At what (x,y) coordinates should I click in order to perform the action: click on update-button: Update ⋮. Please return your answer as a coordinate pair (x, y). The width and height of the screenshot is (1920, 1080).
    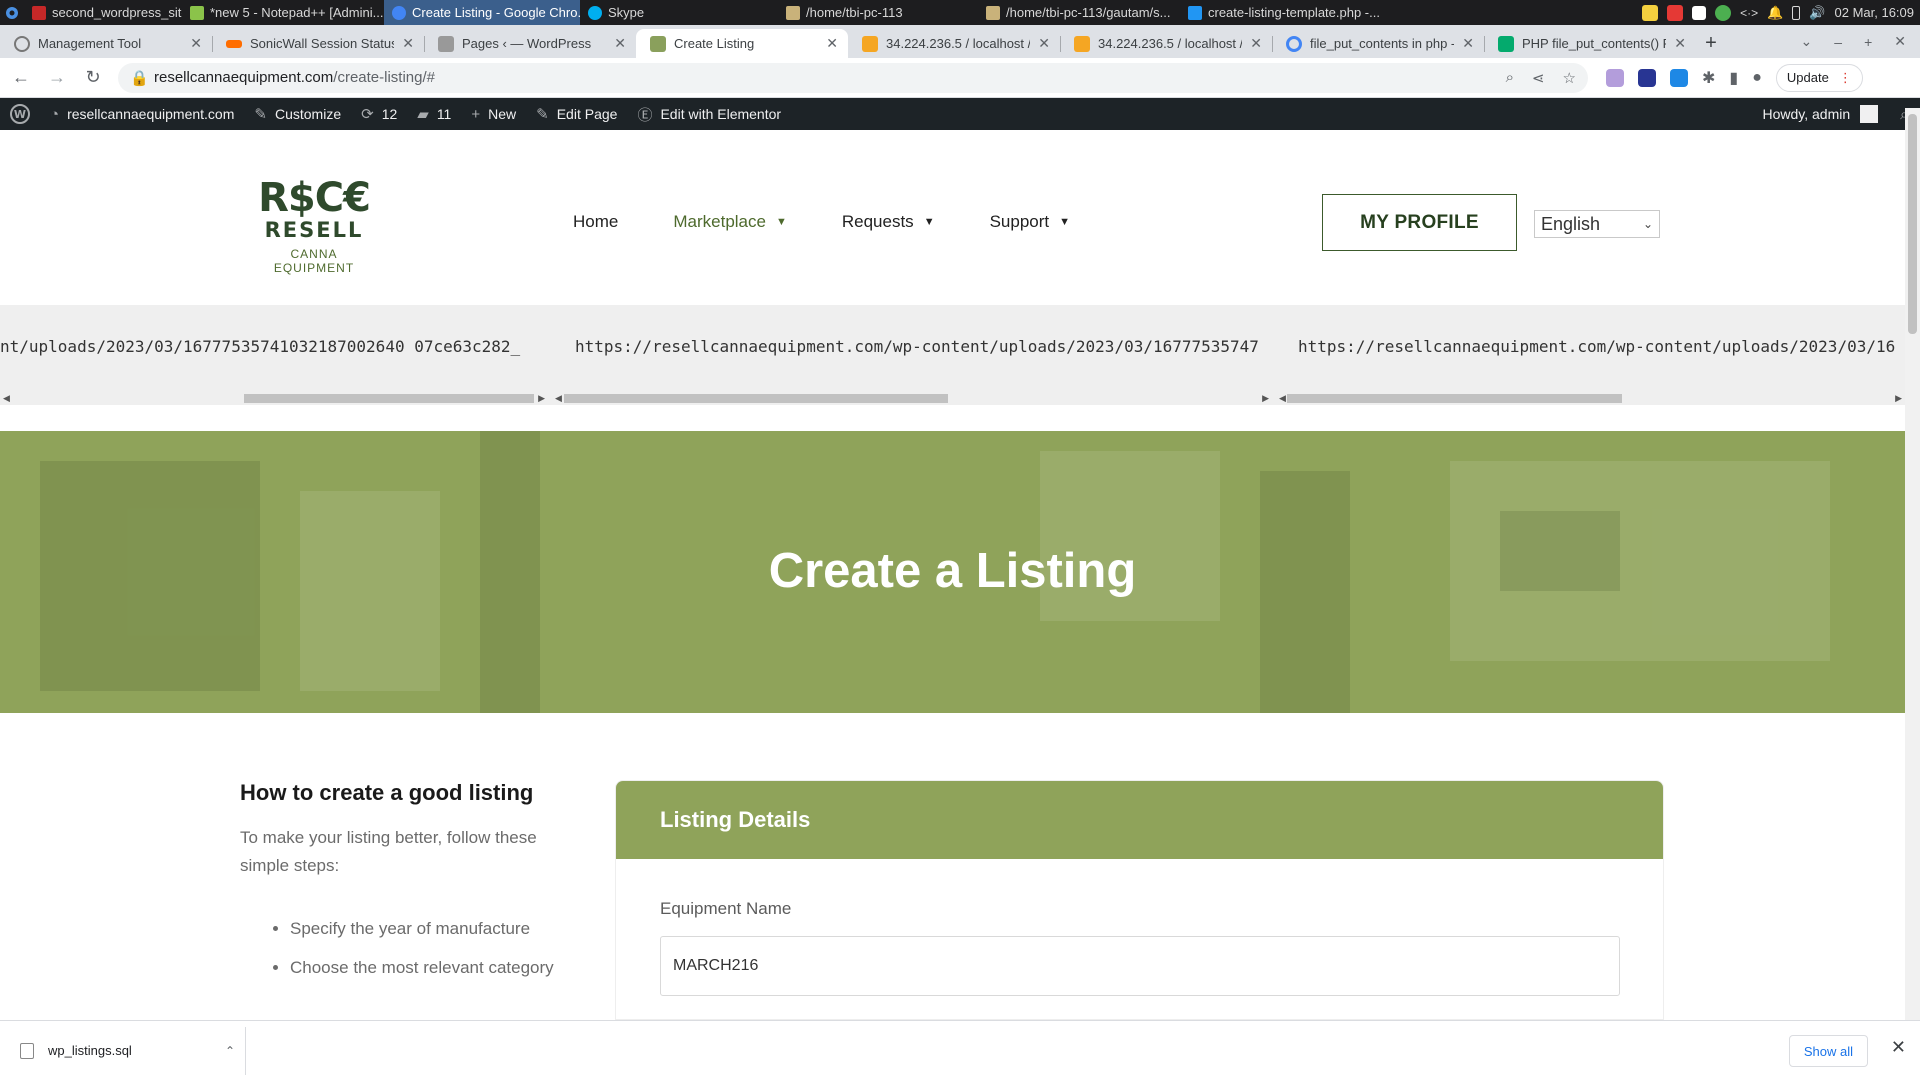
    Looking at the image, I should click on (1819, 77).